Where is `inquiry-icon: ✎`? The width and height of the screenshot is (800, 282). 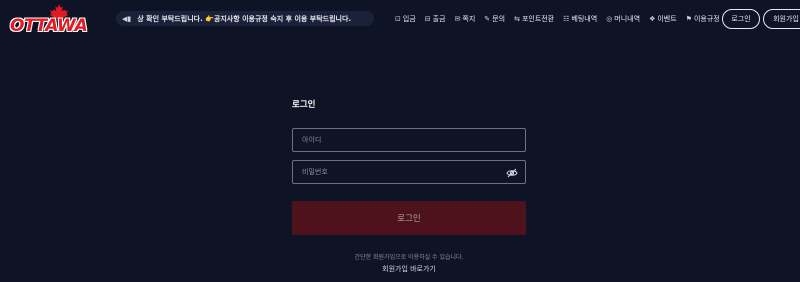 inquiry-icon: ✎ is located at coordinates (487, 19).